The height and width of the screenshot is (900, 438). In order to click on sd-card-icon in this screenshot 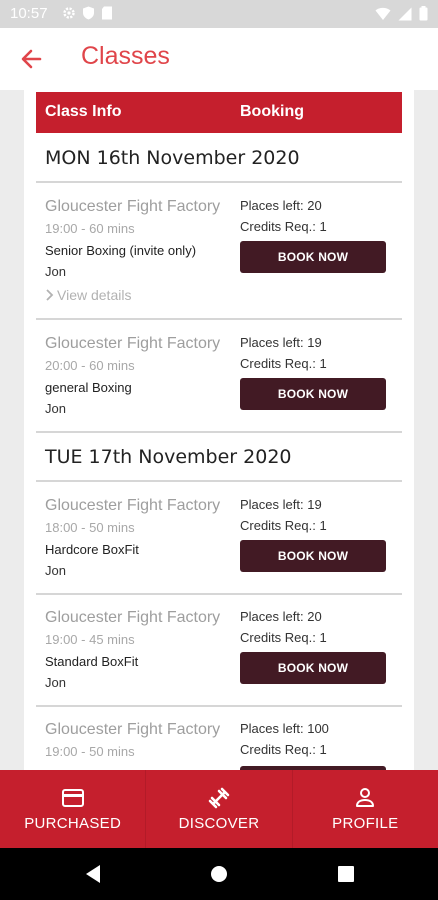, I will do `click(107, 13)`.